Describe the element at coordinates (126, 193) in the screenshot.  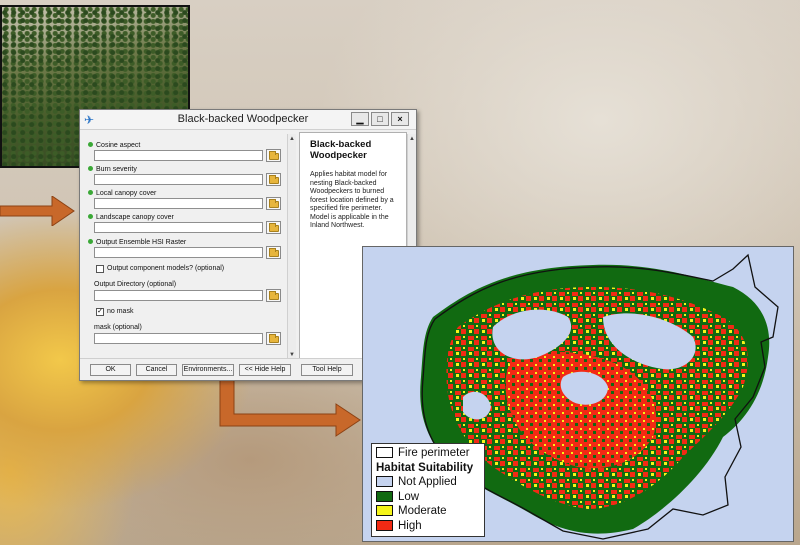
I see `field-label-text: Local canopy cover` at that location.